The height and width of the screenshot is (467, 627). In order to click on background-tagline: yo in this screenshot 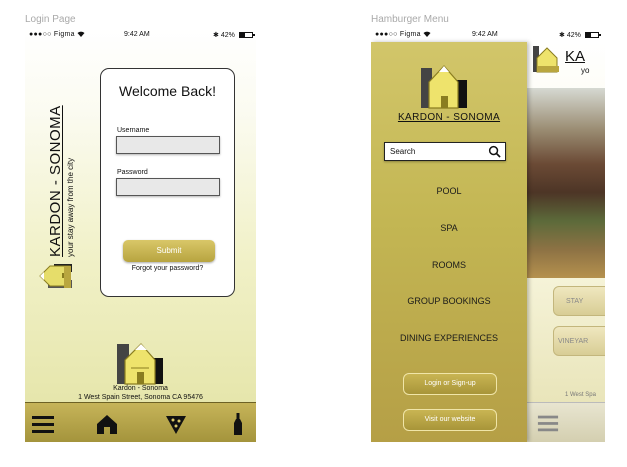, I will do `click(585, 70)`.